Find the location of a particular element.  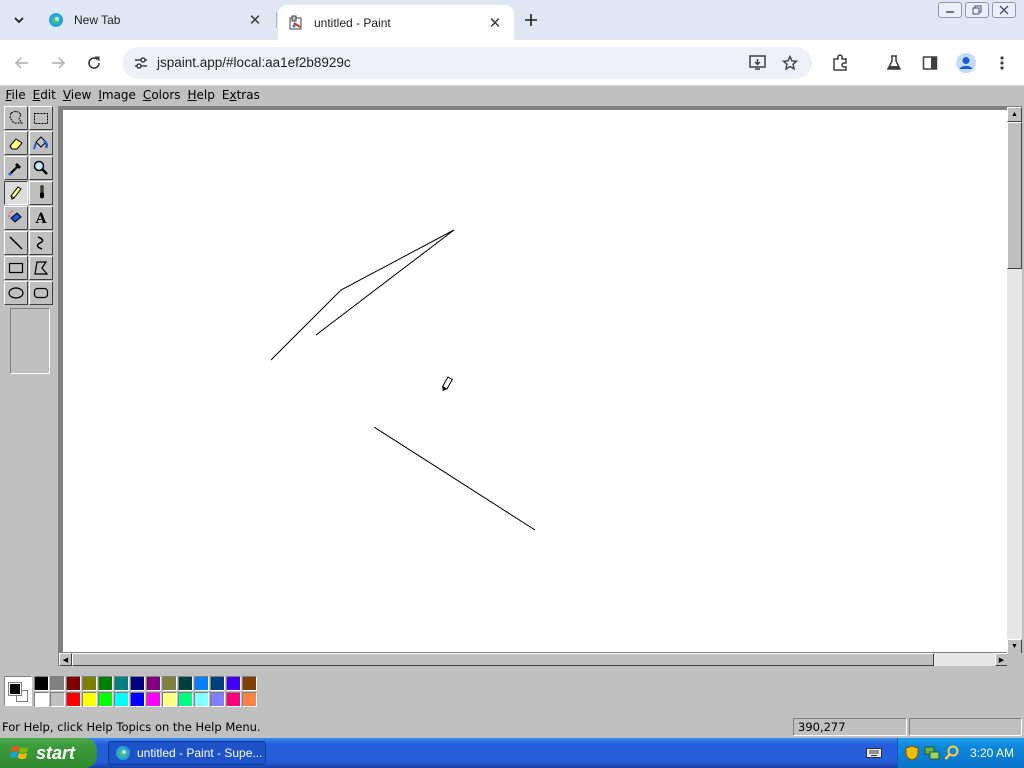

tool-curve is located at coordinates (41, 243).